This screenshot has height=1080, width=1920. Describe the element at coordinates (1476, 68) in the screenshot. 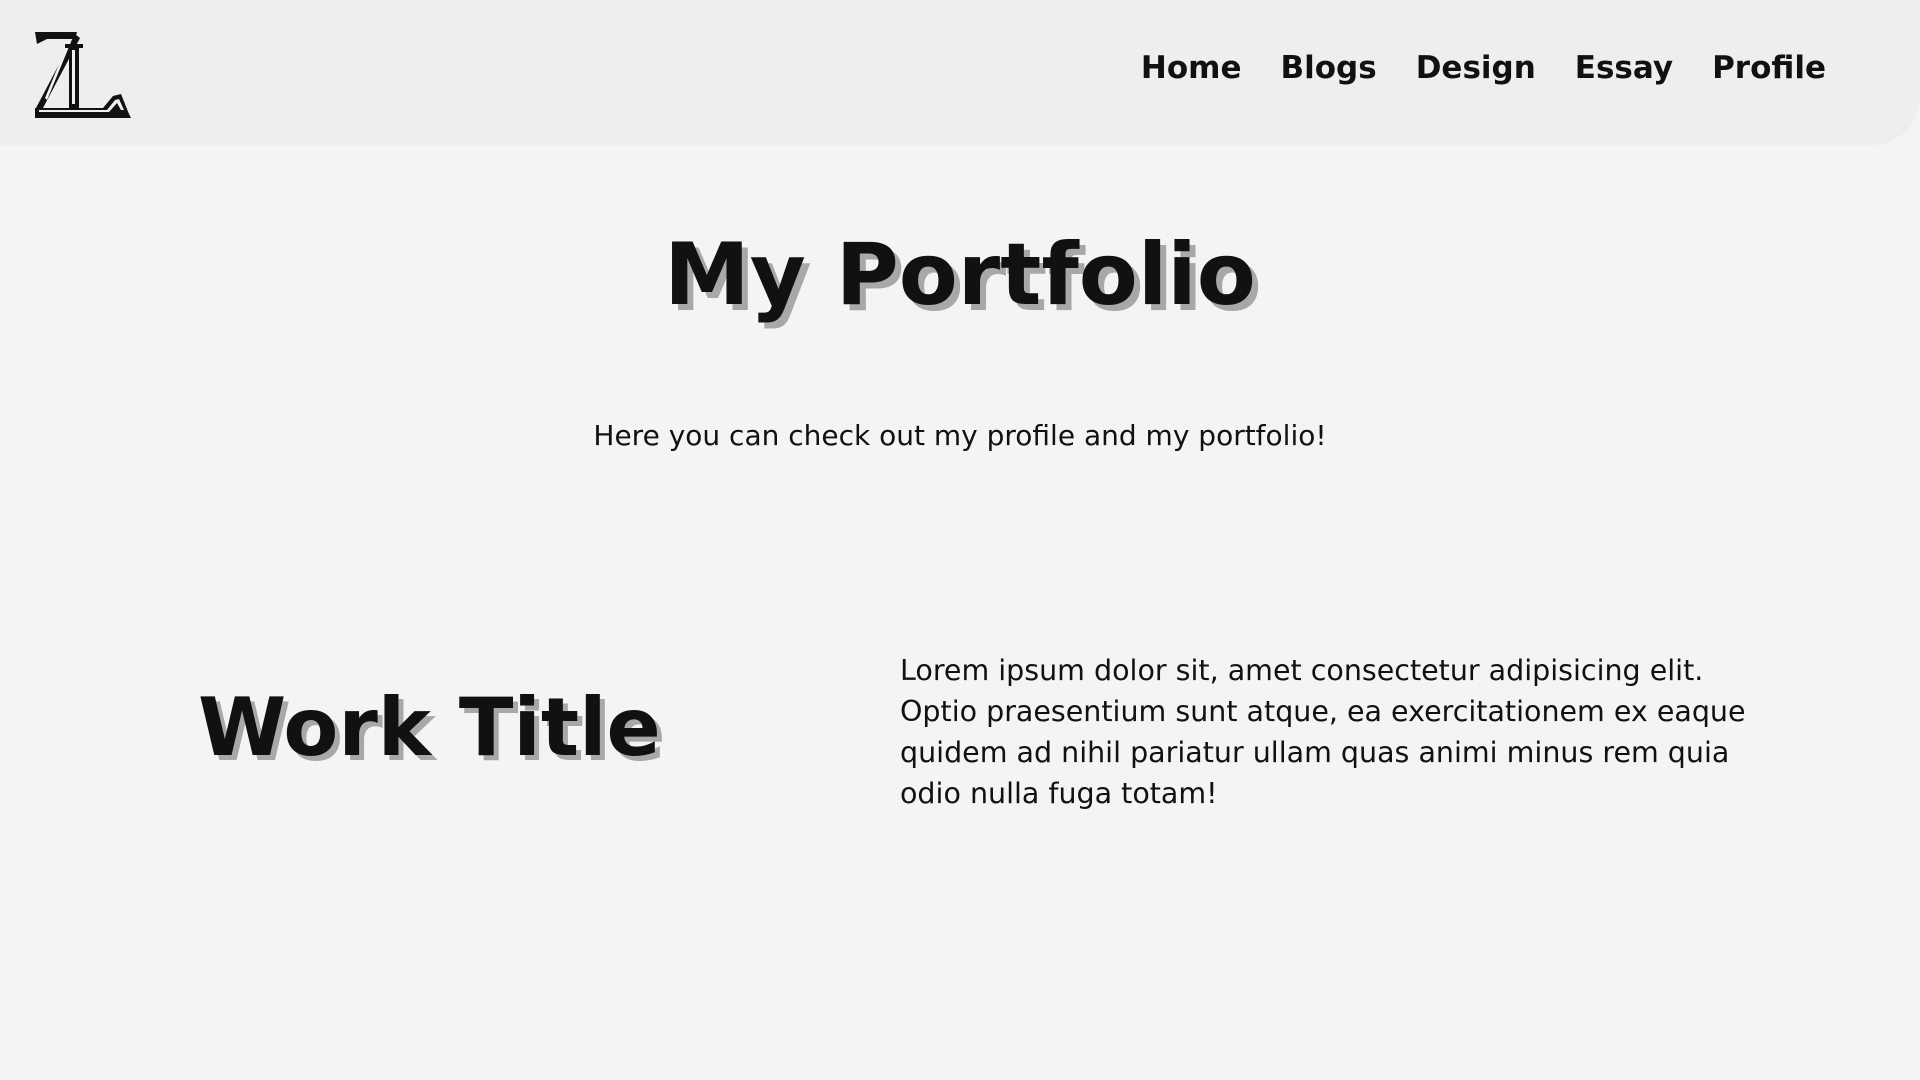

I see `nav-design-link: Design` at that location.